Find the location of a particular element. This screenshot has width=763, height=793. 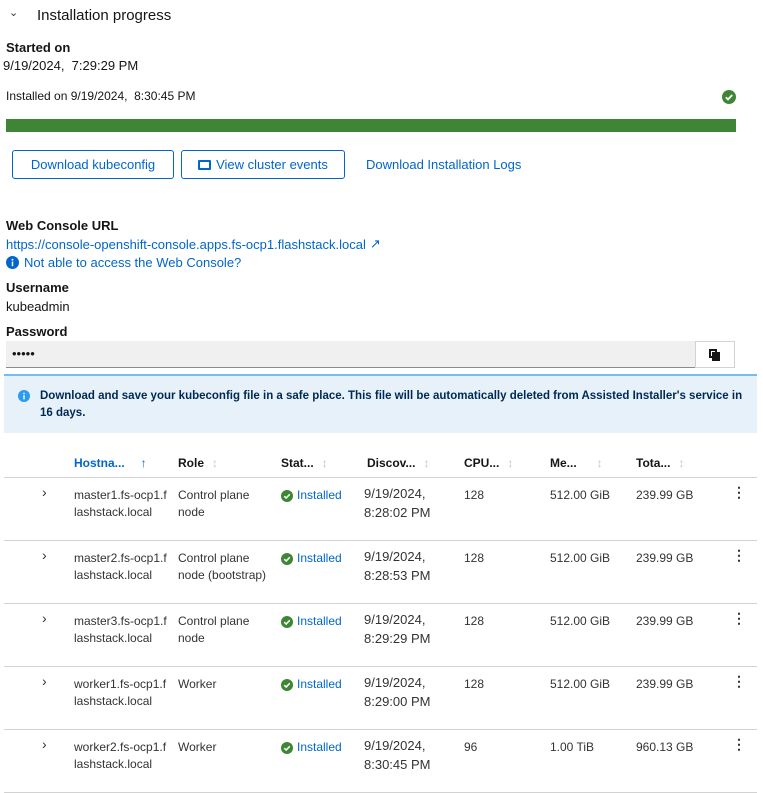

discovered-cell: 9/19/2024, 8:29:29 PM is located at coordinates (397, 629).